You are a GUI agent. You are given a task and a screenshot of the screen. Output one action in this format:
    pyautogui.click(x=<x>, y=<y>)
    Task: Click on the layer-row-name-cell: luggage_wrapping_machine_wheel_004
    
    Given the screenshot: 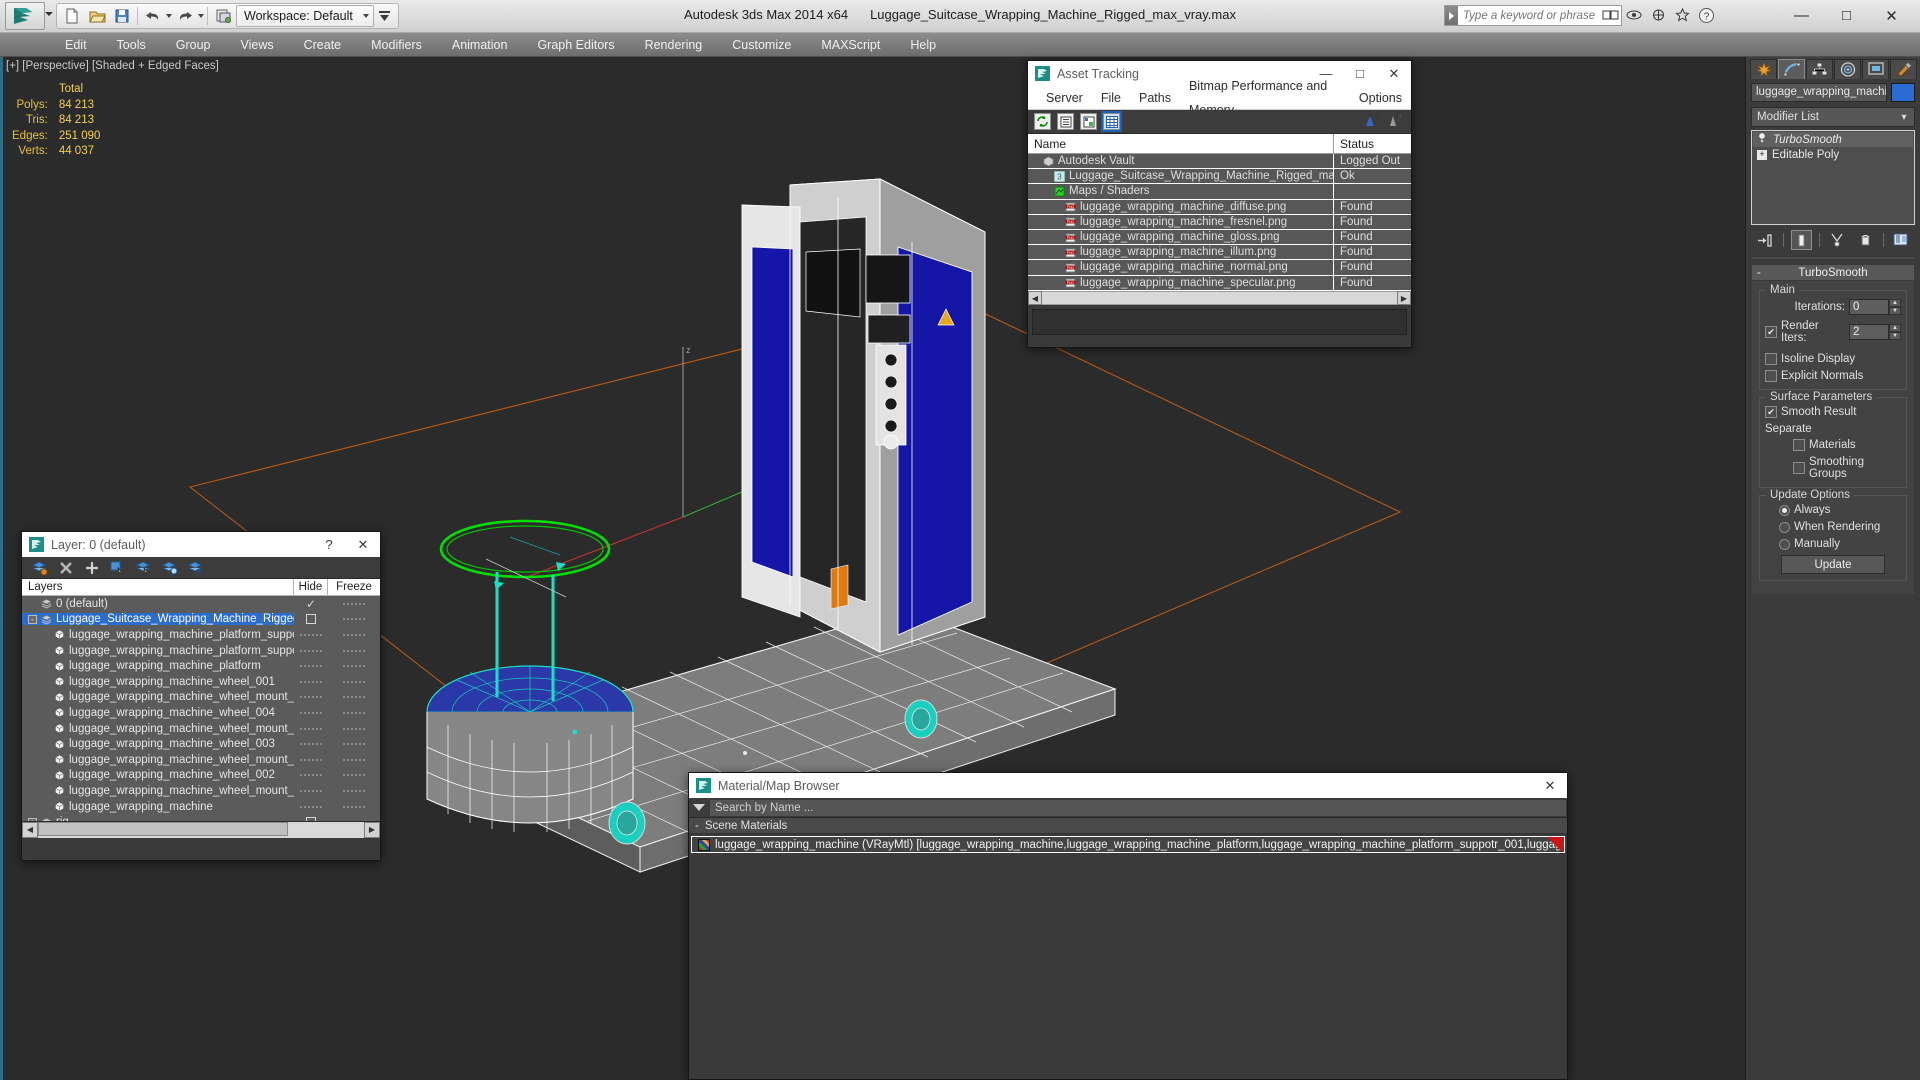 What is the action you would take?
    pyautogui.click(x=158, y=713)
    